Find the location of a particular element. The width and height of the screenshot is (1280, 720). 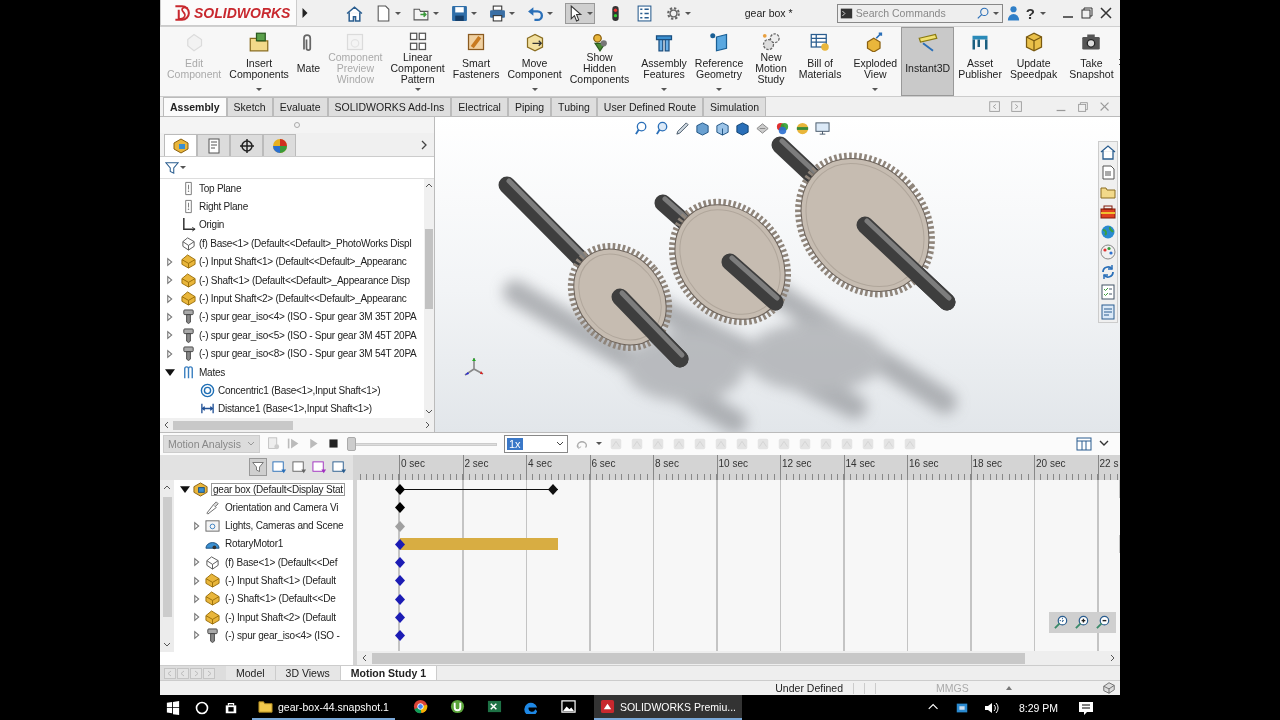

grip-icon is located at coordinates (297, 125).